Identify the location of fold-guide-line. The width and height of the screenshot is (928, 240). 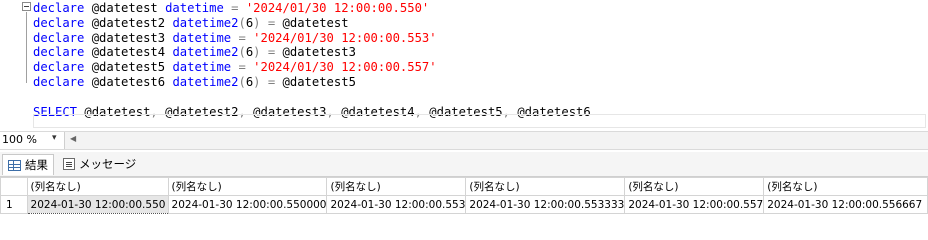
(26, 47).